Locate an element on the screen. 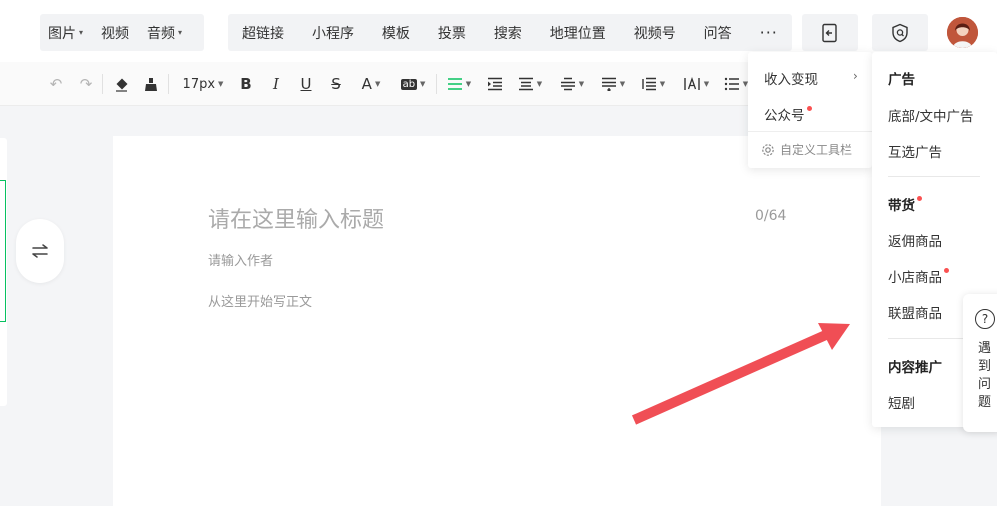 This screenshot has width=997, height=506. audio-menu-label: 音频 is located at coordinates (161, 33).